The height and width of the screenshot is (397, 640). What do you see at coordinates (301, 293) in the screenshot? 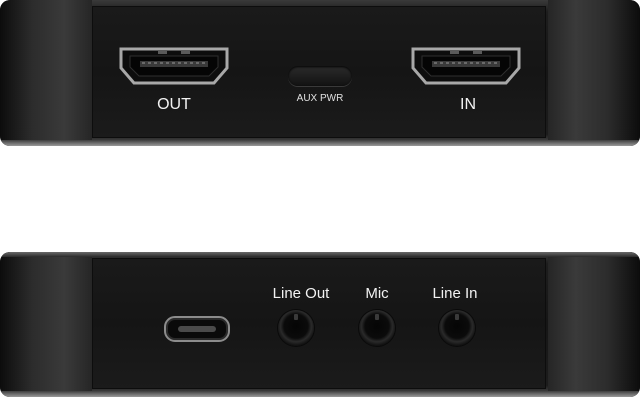
I see `line-out-label: Line Out` at bounding box center [301, 293].